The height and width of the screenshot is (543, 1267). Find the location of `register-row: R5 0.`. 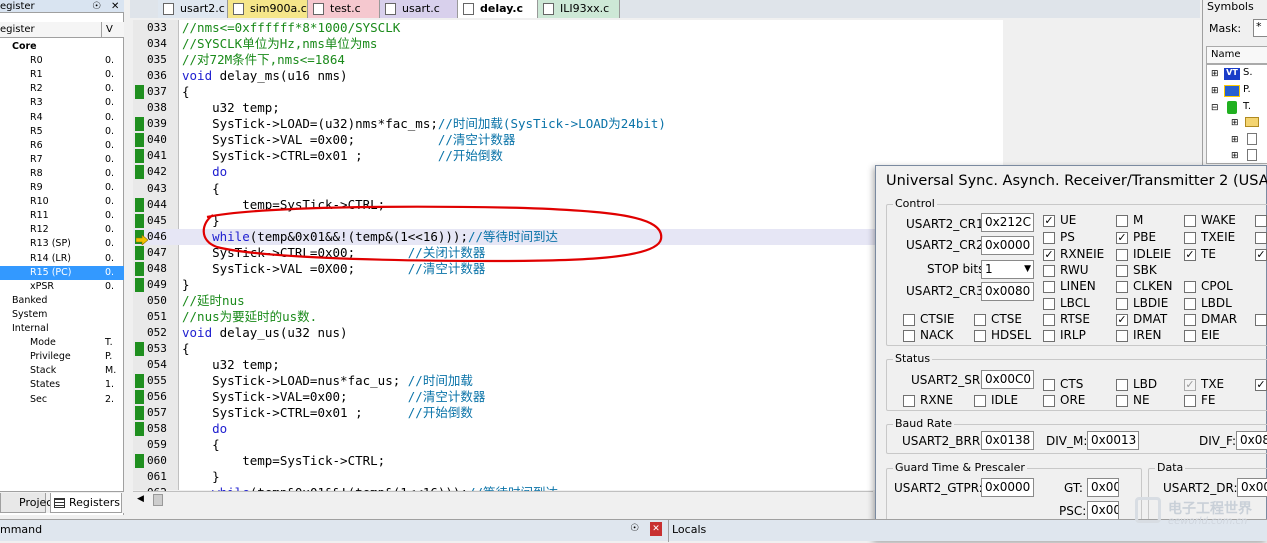

register-row: R5 0. is located at coordinates (62, 132).